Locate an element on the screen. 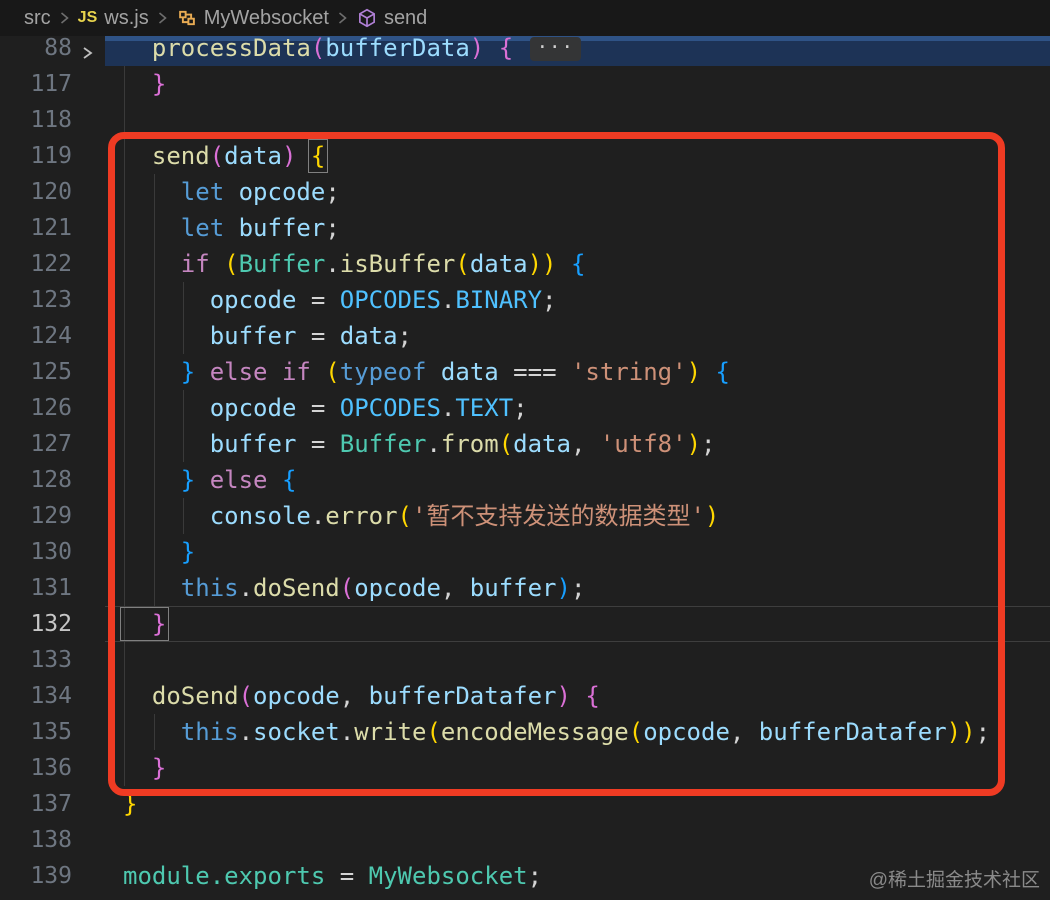  code-line: 134 doSend(opcode, bufferDatafer) { is located at coordinates (525, 696).